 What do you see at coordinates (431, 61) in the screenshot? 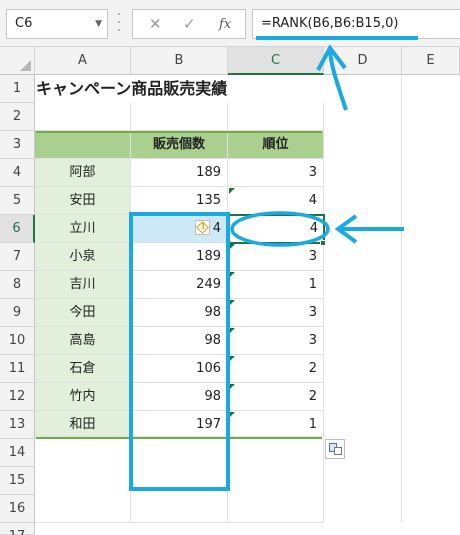
I see `column-header-e: E` at bounding box center [431, 61].